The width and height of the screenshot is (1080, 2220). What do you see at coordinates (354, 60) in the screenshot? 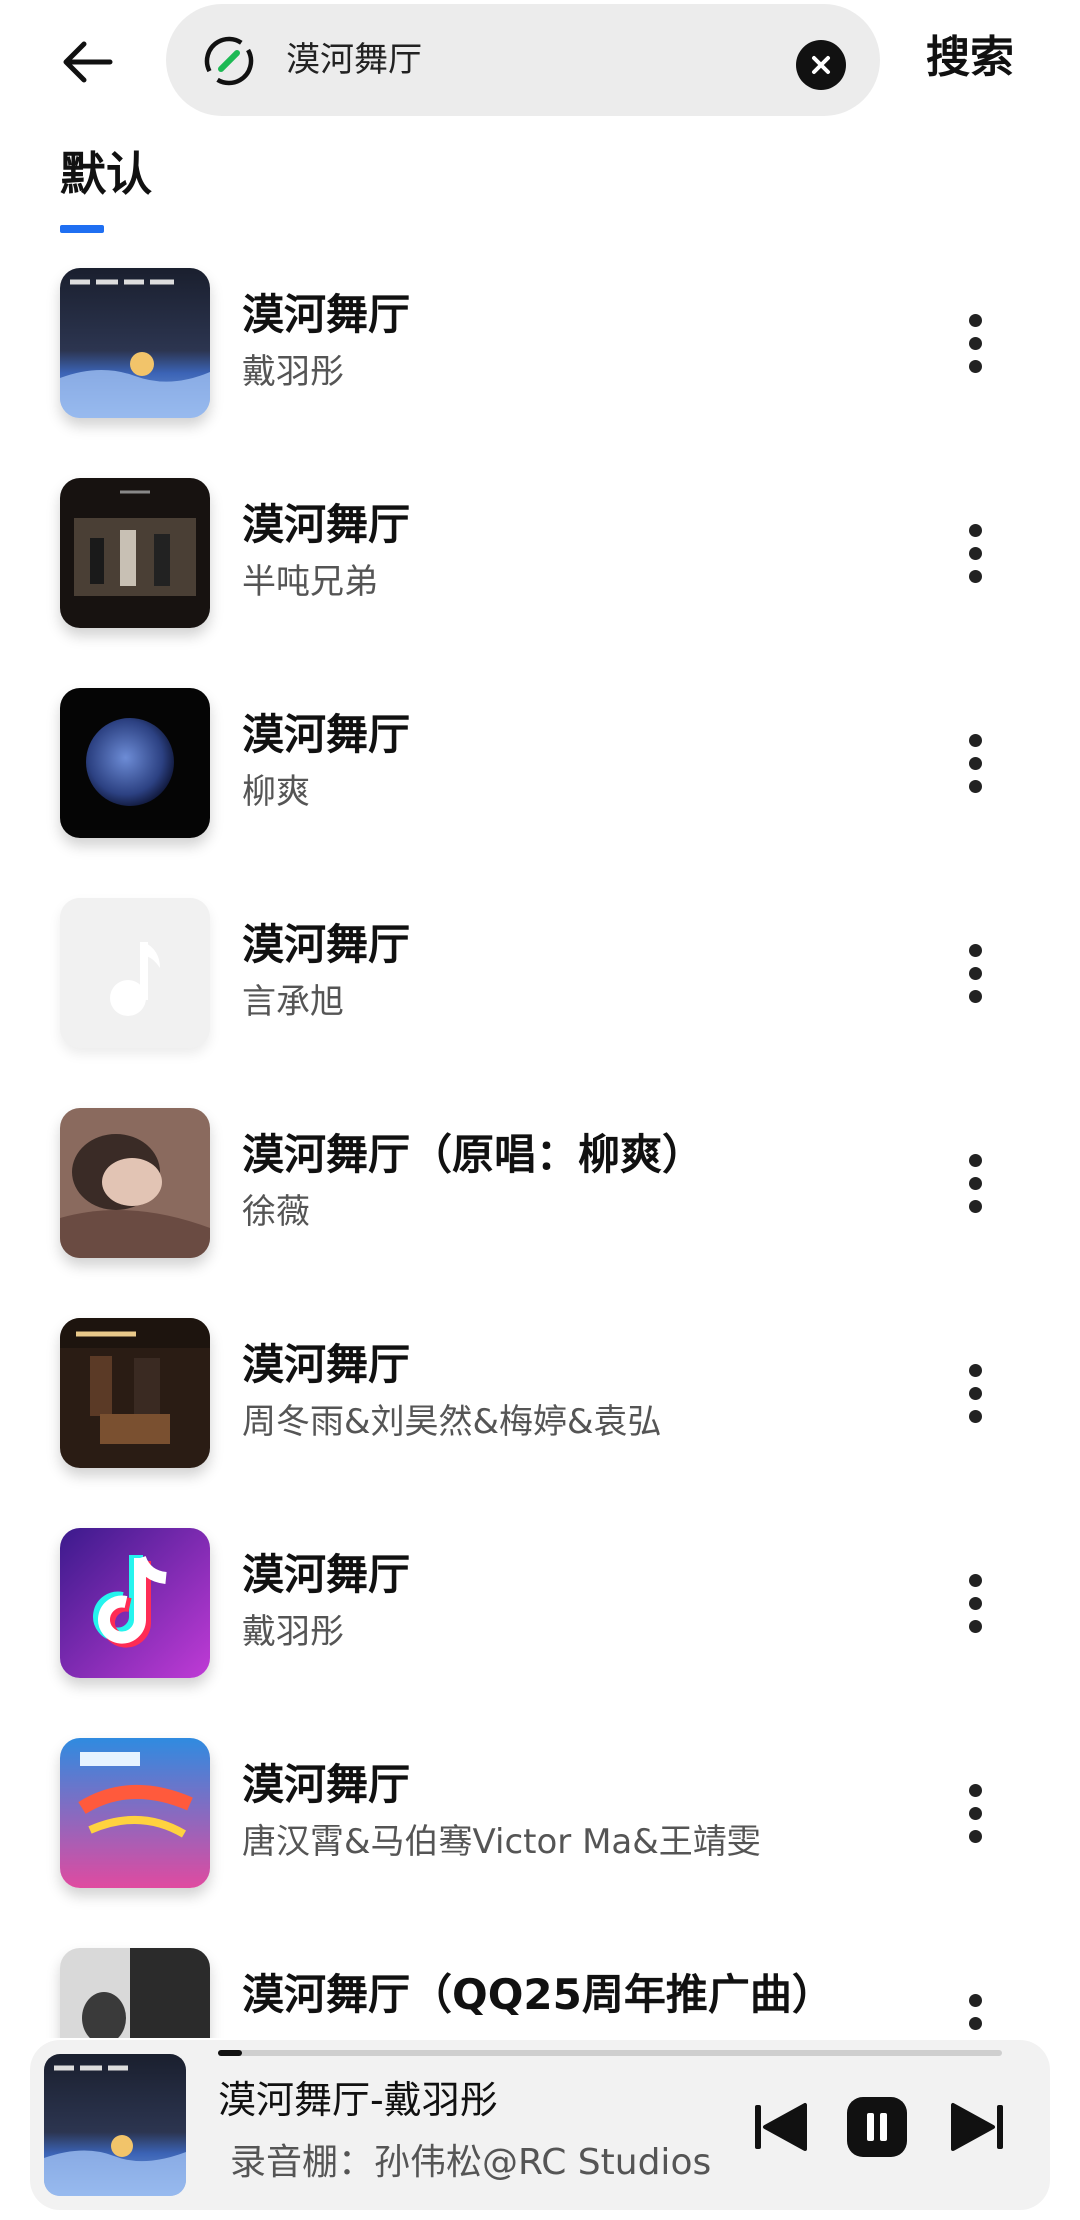
I see `search-input: 漠河舞厅` at bounding box center [354, 60].